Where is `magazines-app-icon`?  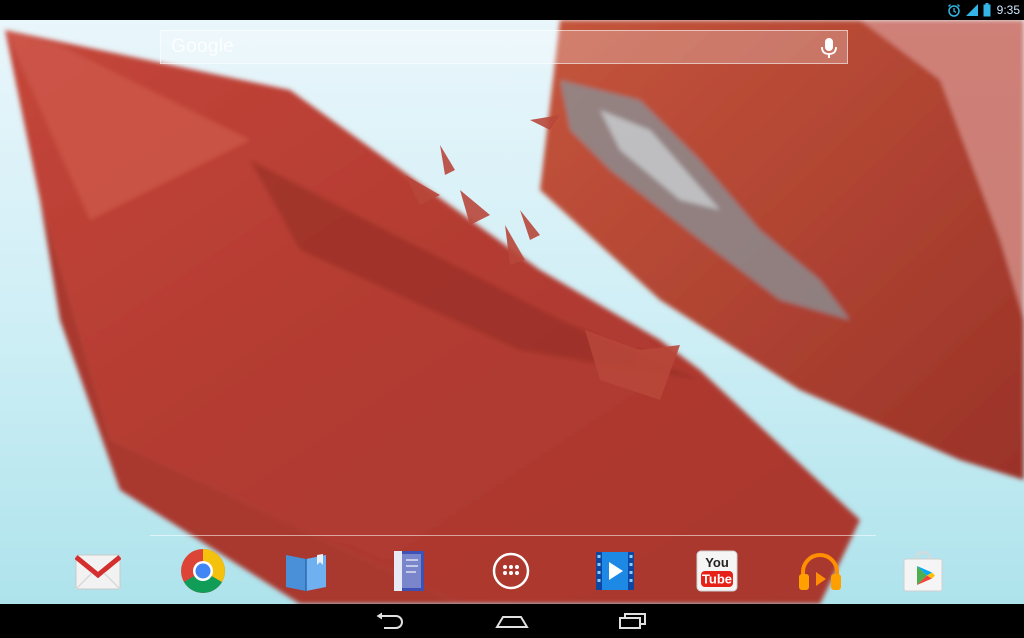 magazines-app-icon is located at coordinates (409, 571).